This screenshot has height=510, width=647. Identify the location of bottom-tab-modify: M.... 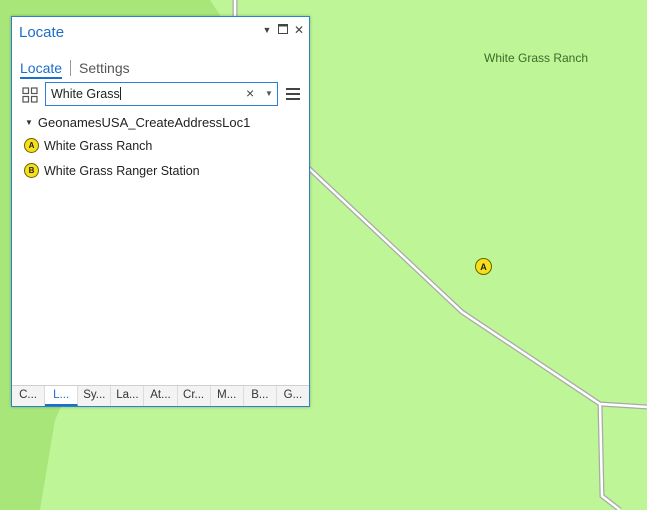
(227, 396).